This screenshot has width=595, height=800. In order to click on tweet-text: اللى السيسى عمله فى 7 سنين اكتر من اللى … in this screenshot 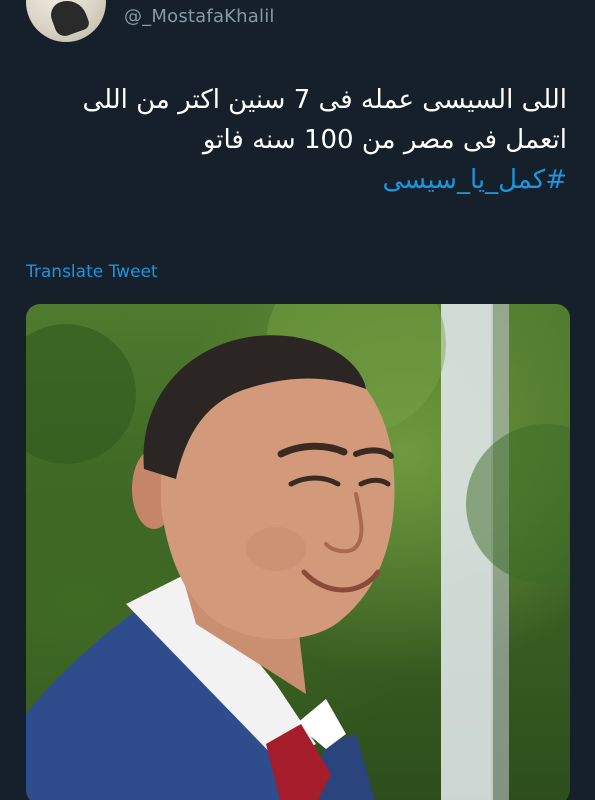, I will do `click(297, 140)`.